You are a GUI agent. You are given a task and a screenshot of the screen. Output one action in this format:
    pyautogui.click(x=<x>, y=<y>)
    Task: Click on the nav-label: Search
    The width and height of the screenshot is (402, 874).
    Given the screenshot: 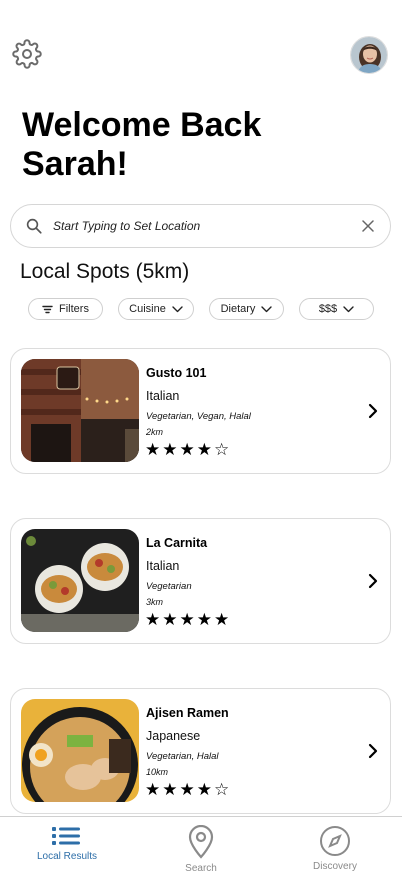 What is the action you would take?
    pyautogui.click(x=201, y=868)
    